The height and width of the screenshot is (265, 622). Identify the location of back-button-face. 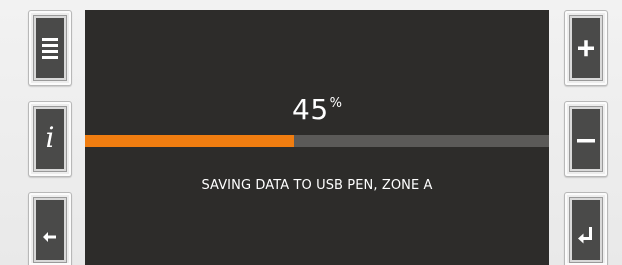
(50, 230).